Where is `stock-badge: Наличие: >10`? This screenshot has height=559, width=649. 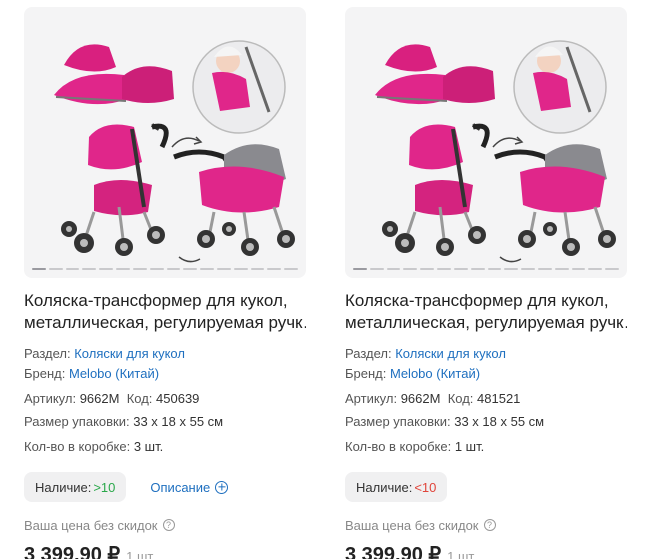
stock-badge: Наличие: >10 is located at coordinates (75, 487).